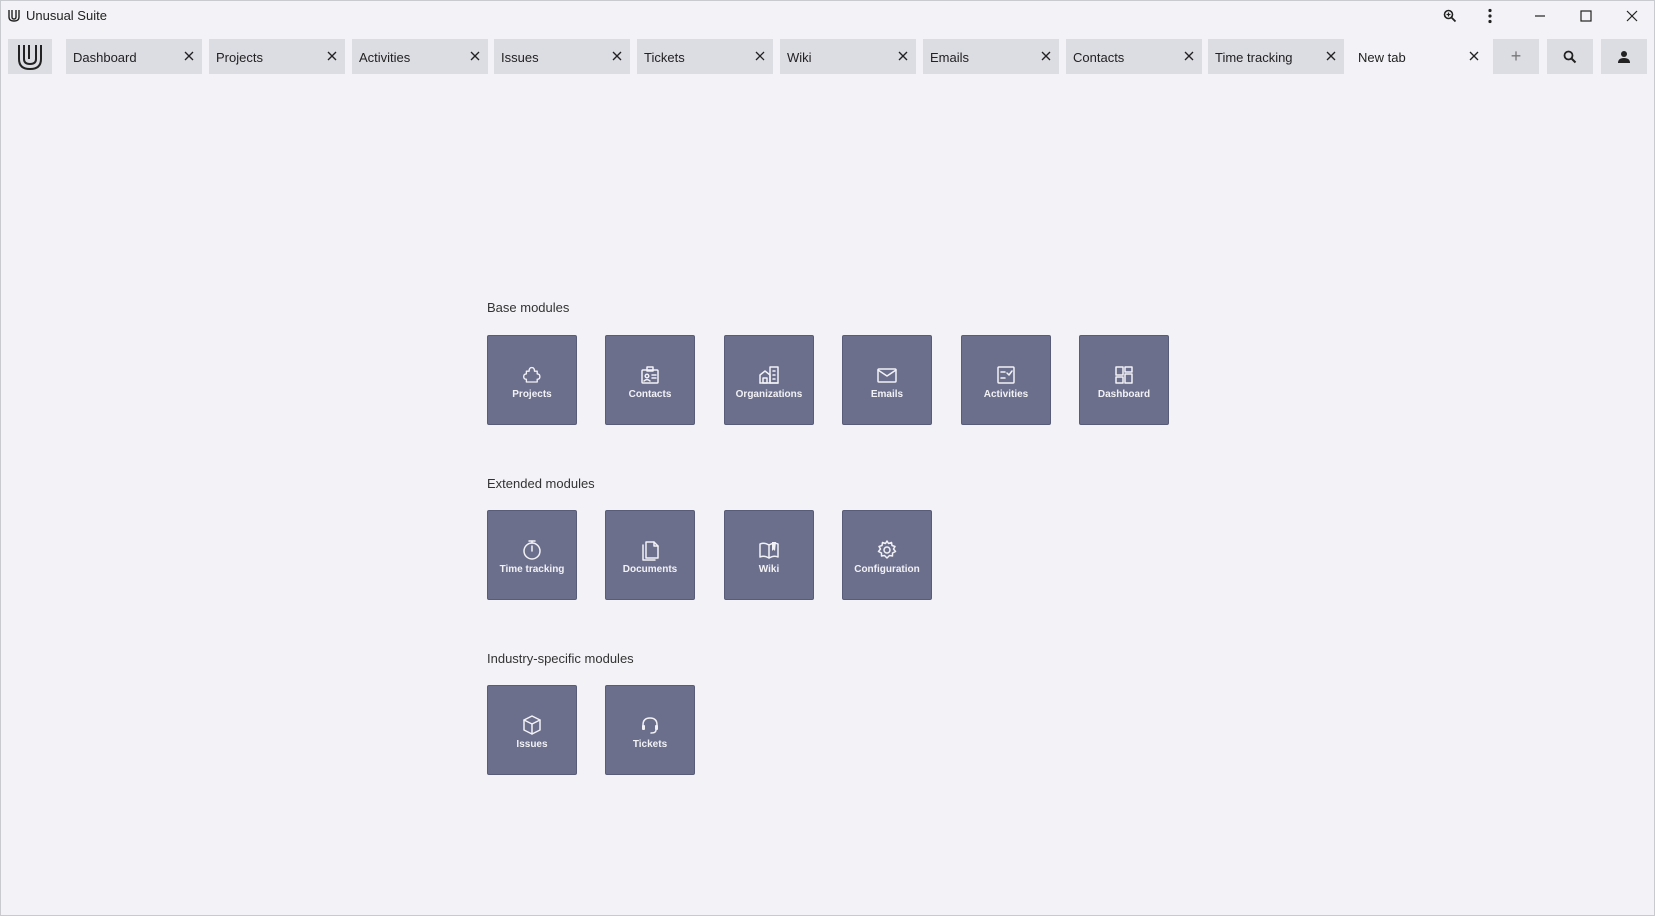 This screenshot has height=916, width=1655. What do you see at coordinates (887, 375) in the screenshot?
I see `envelope-icon` at bounding box center [887, 375].